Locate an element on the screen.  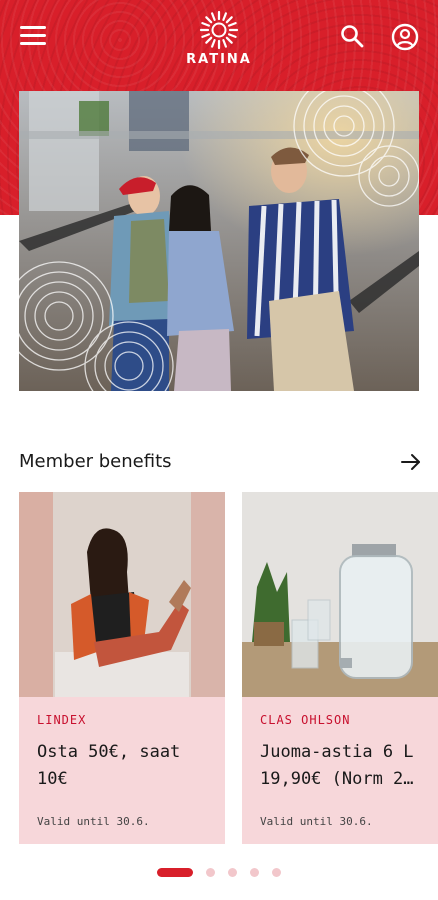
top-bar: RATINA is located at coordinates (219, 45).